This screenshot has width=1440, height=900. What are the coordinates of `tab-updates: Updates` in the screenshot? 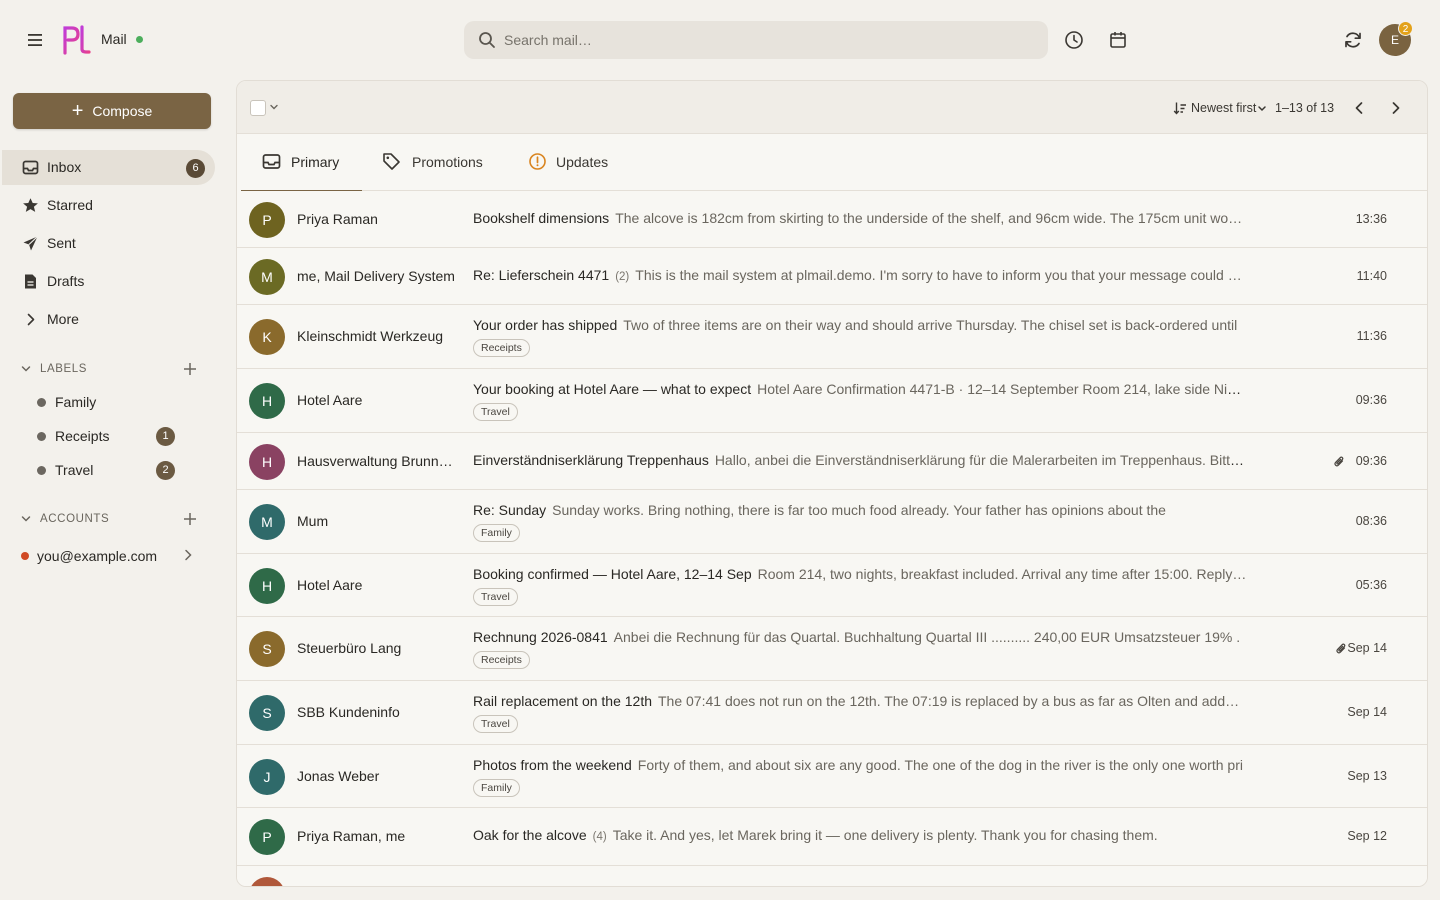 It's located at (576, 162).